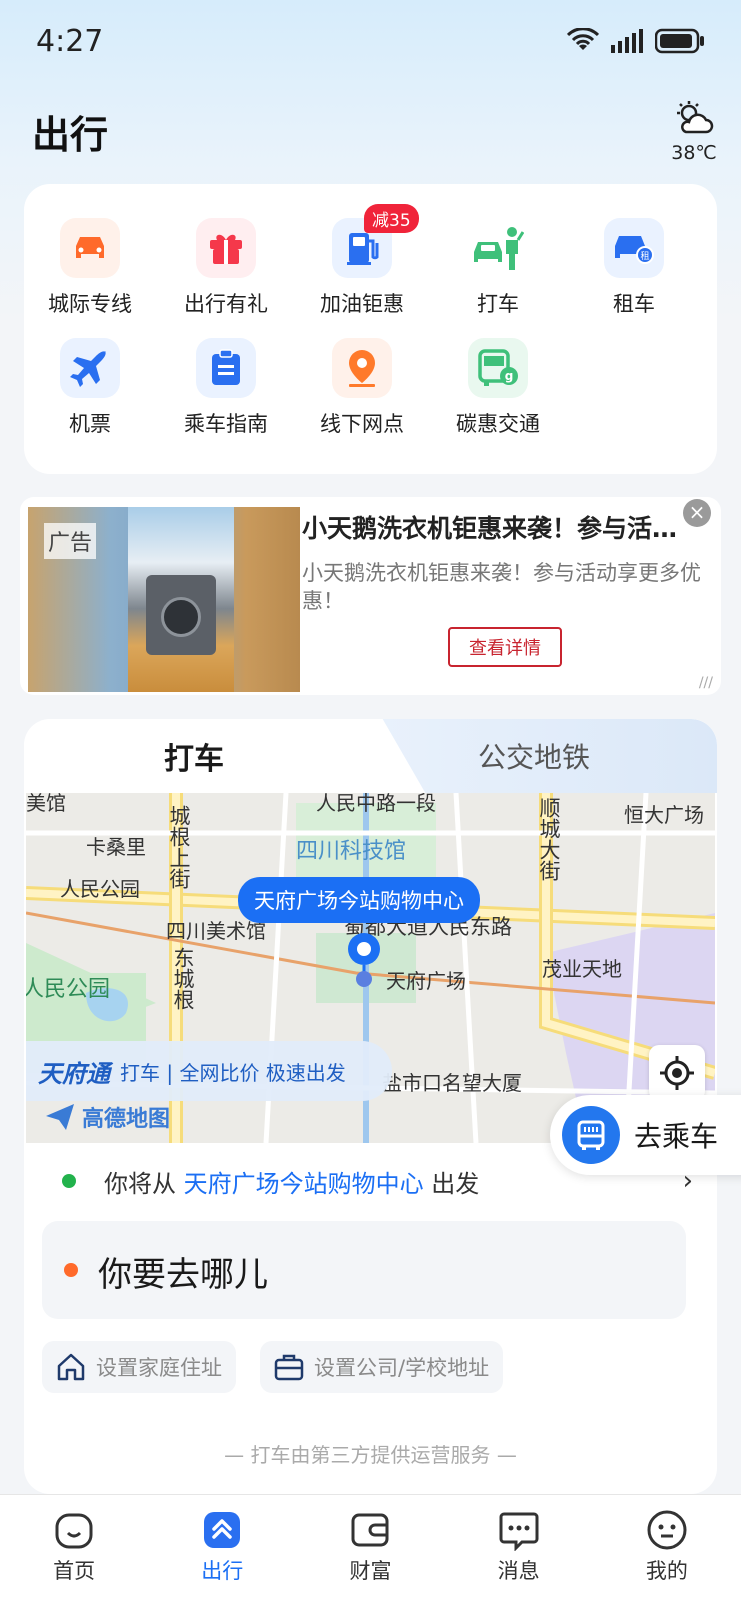 The image size is (741, 1600). Describe the element at coordinates (222, 1530) in the screenshot. I see `travel-icon` at that location.